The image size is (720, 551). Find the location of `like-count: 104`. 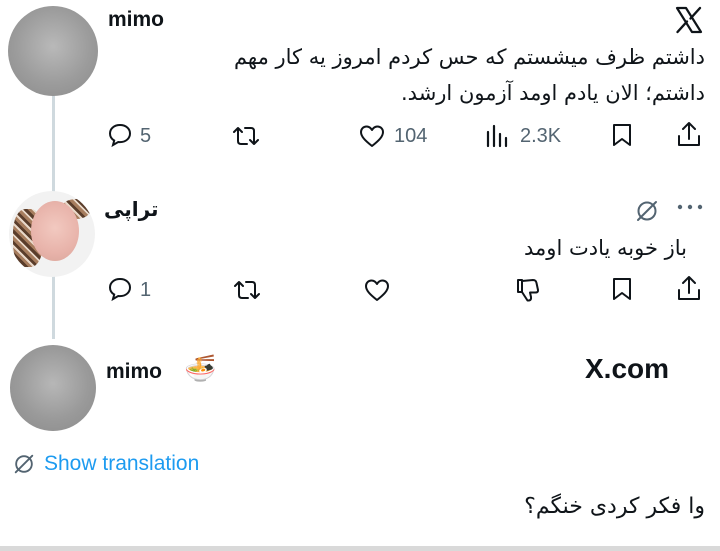

like-count: 104 is located at coordinates (411, 136).